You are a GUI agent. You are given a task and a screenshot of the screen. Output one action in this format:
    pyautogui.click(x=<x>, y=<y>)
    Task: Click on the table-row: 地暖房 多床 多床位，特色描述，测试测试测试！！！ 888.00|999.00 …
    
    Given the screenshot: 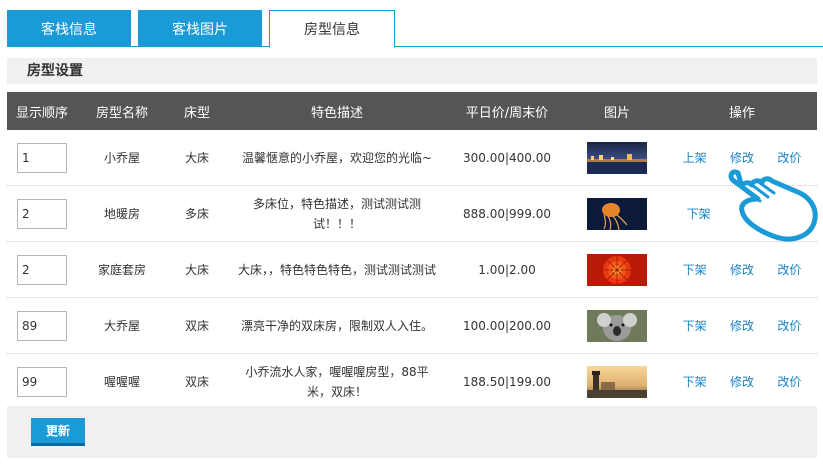 What is the action you would take?
    pyautogui.click(x=412, y=214)
    